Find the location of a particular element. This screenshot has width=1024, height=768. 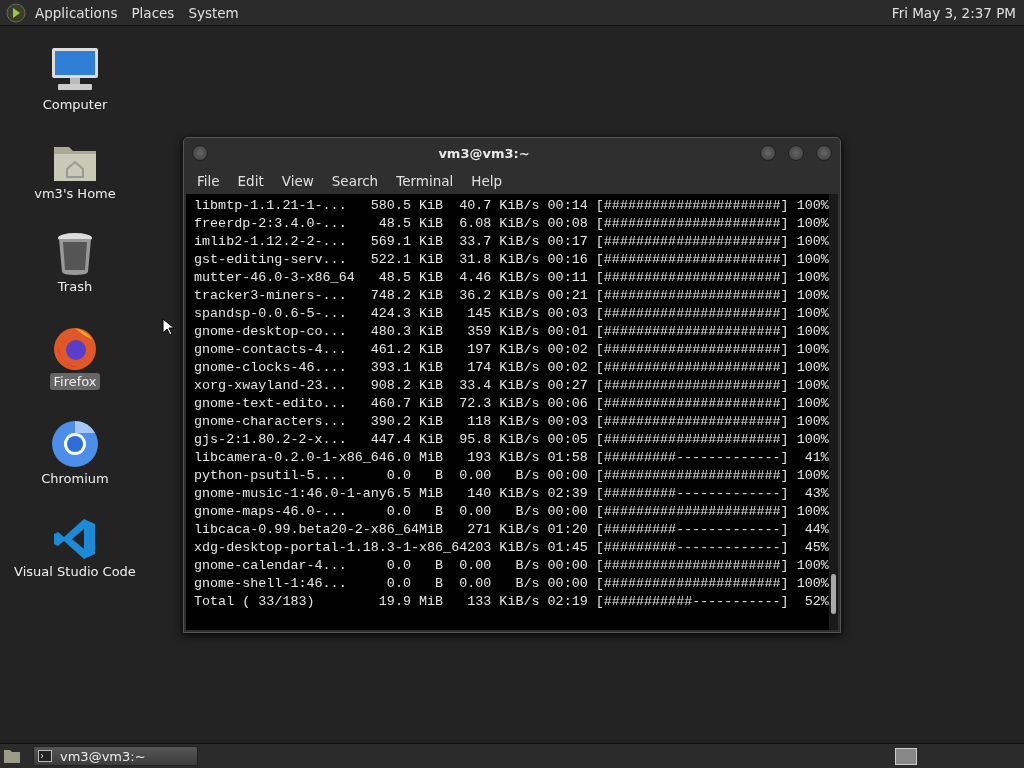

workspace-switcher is located at coordinates (906, 756).